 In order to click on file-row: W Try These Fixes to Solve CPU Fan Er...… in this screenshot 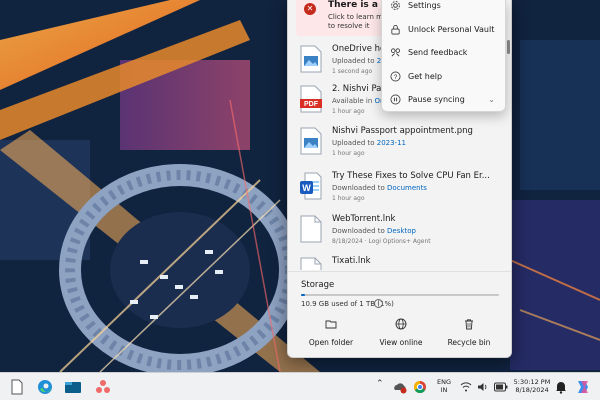, I will do `click(400, 187)`.